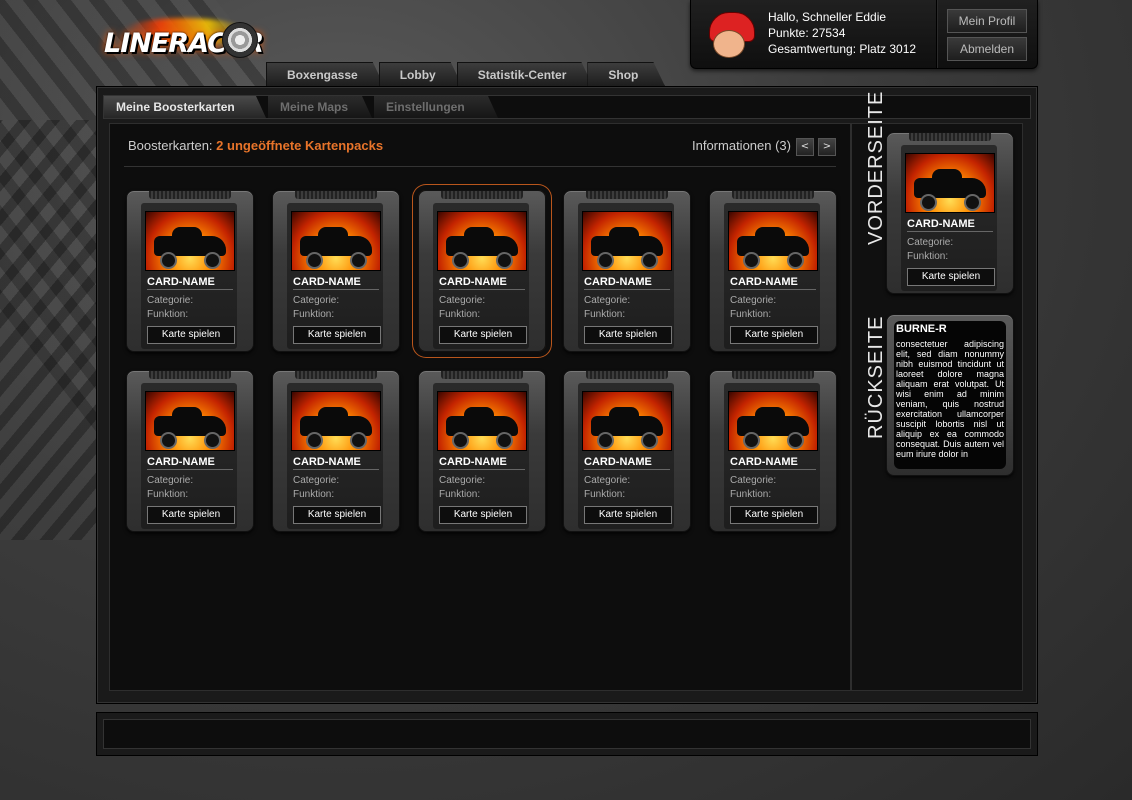 This screenshot has height=800, width=1132. Describe the element at coordinates (921, 329) in the screenshot. I see `card-back-title: BURNE-R` at that location.